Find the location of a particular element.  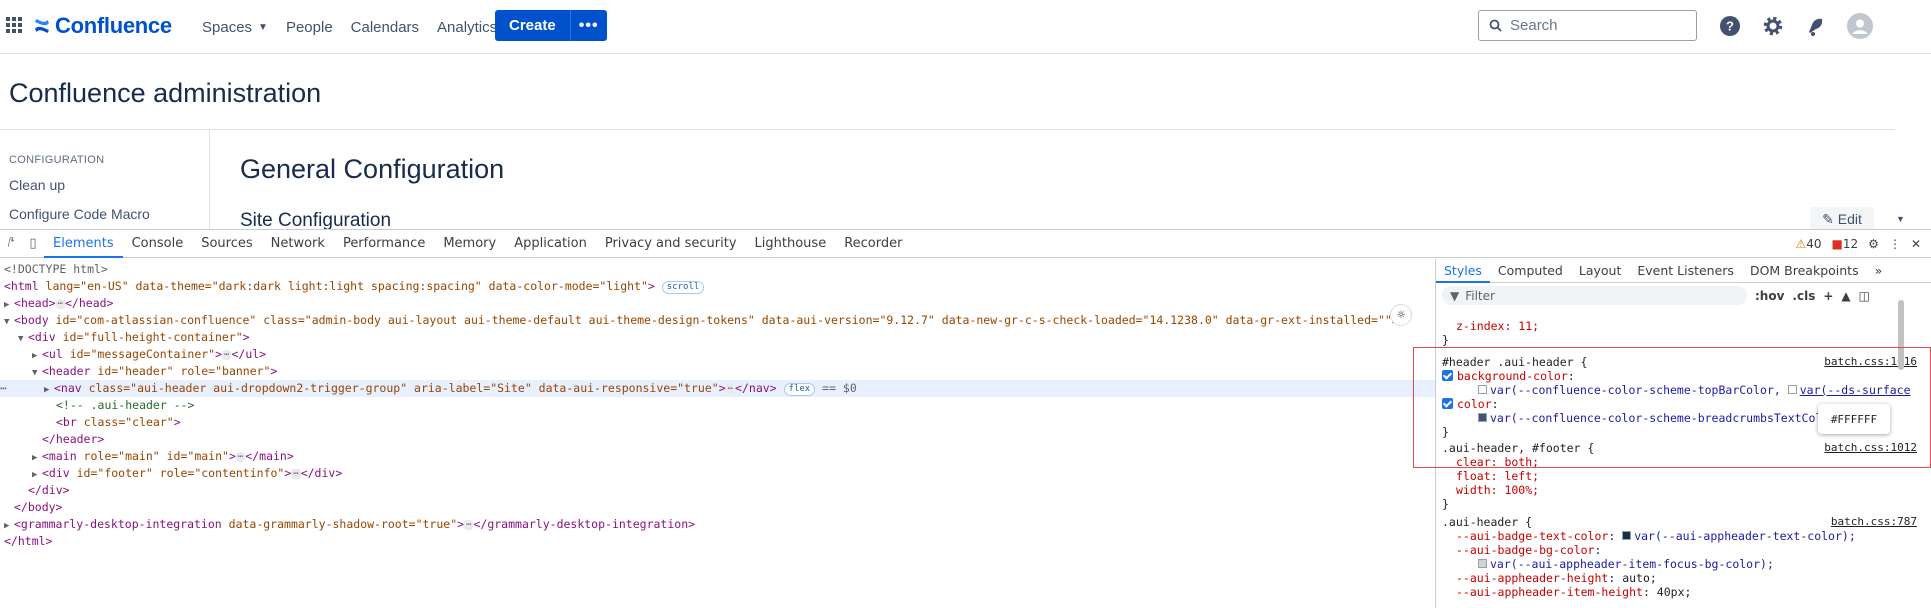

nav-calendars: Calendars is located at coordinates (385, 27).